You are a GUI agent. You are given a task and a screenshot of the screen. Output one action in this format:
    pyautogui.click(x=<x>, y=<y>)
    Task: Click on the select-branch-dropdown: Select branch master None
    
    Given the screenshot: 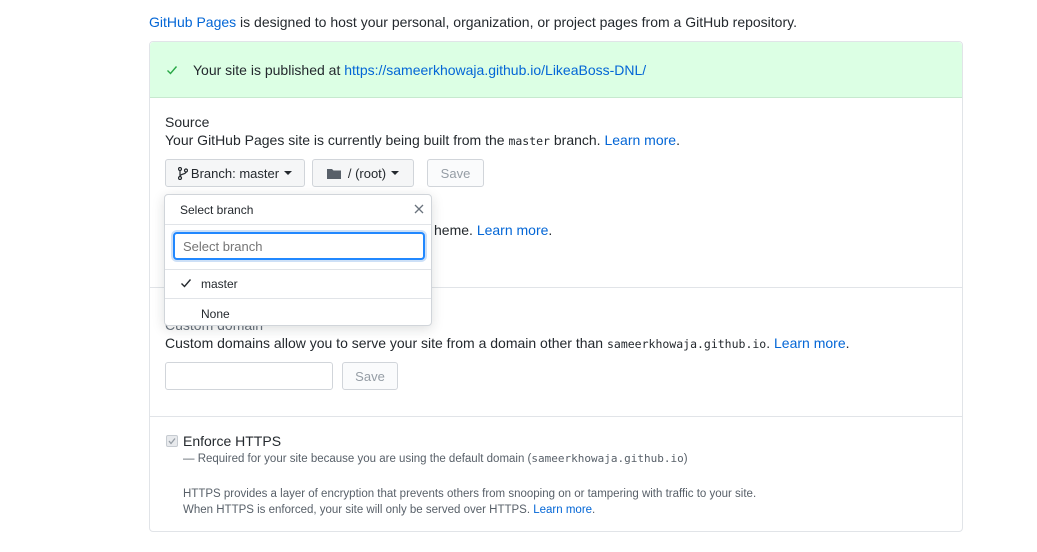 What is the action you would take?
    pyautogui.click(x=298, y=260)
    